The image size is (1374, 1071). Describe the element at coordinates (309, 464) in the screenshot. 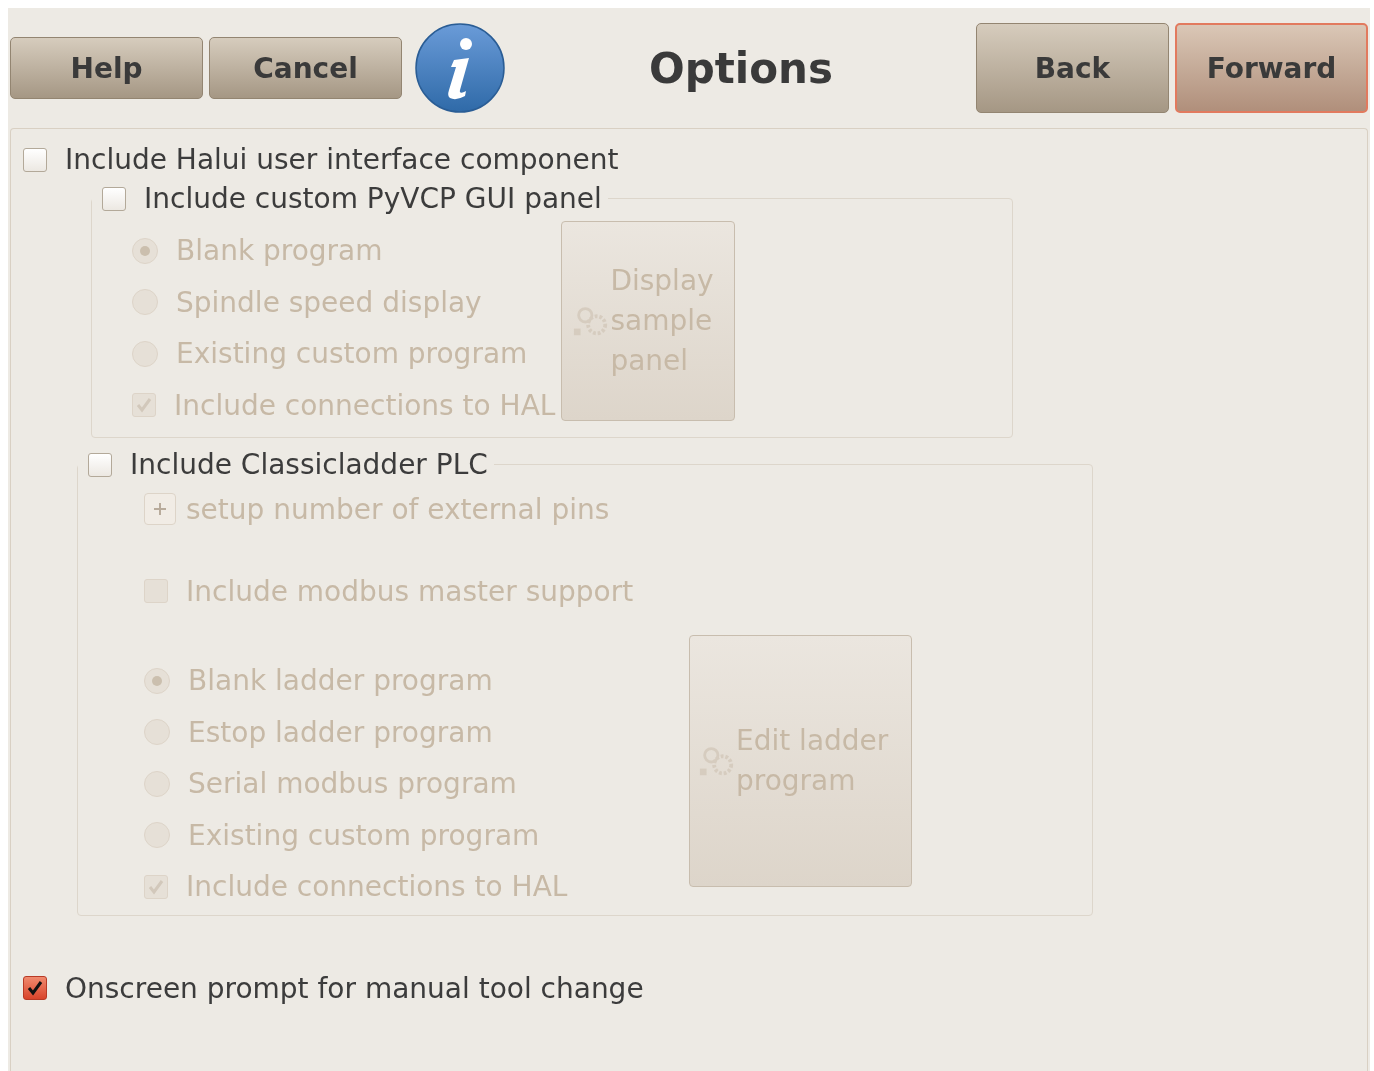

I see `checkbox-label: Include Classicladder PLC` at that location.